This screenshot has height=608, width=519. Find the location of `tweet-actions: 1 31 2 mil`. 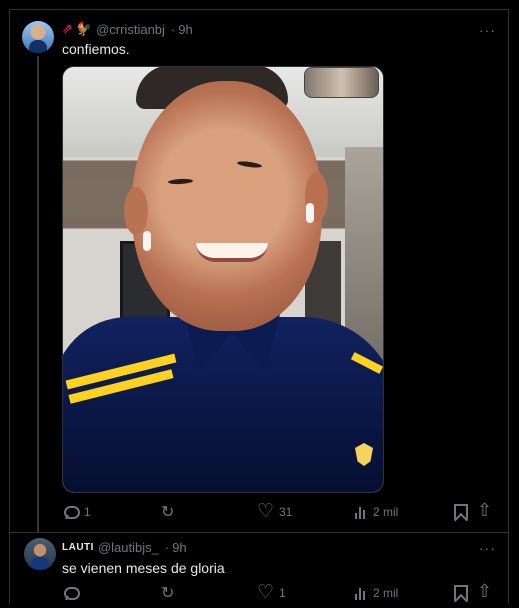

tweet-actions: 1 31 2 mil is located at coordinates (278, 511).